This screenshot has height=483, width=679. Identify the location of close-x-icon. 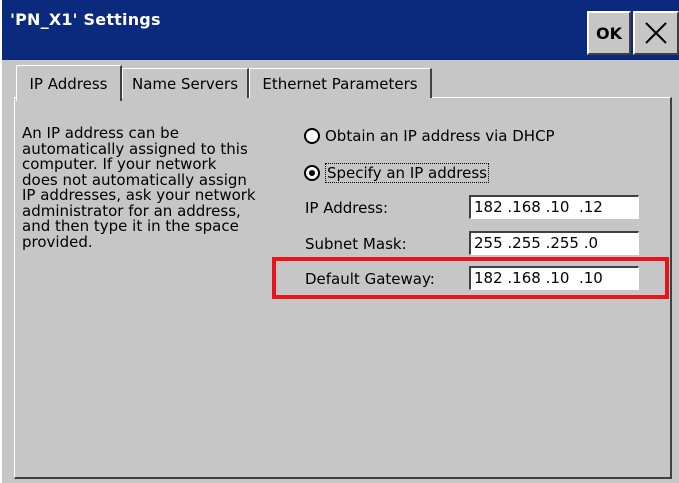
(656, 33).